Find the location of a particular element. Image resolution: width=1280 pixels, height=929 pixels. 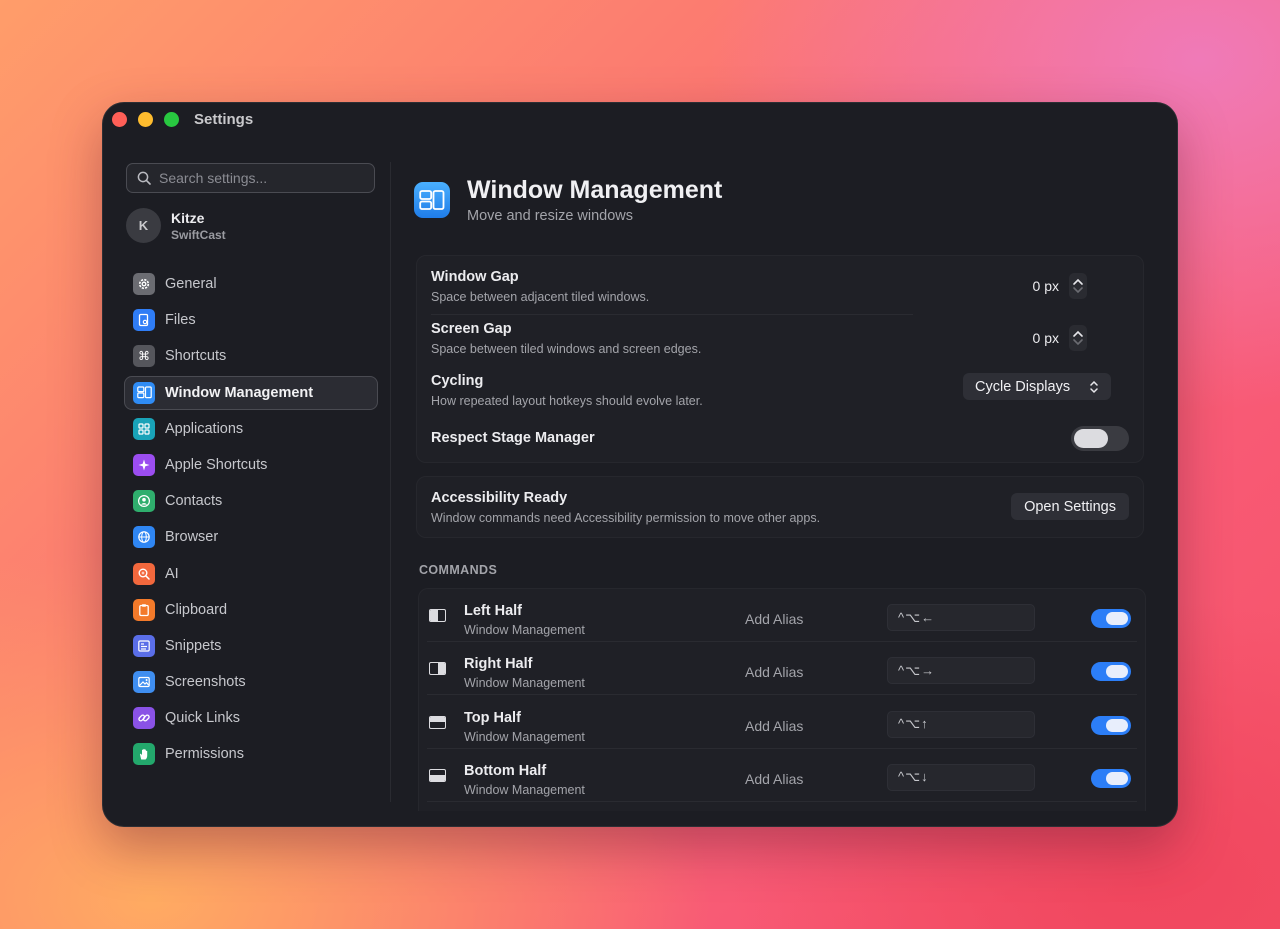

sidebar-divider is located at coordinates (390, 482).